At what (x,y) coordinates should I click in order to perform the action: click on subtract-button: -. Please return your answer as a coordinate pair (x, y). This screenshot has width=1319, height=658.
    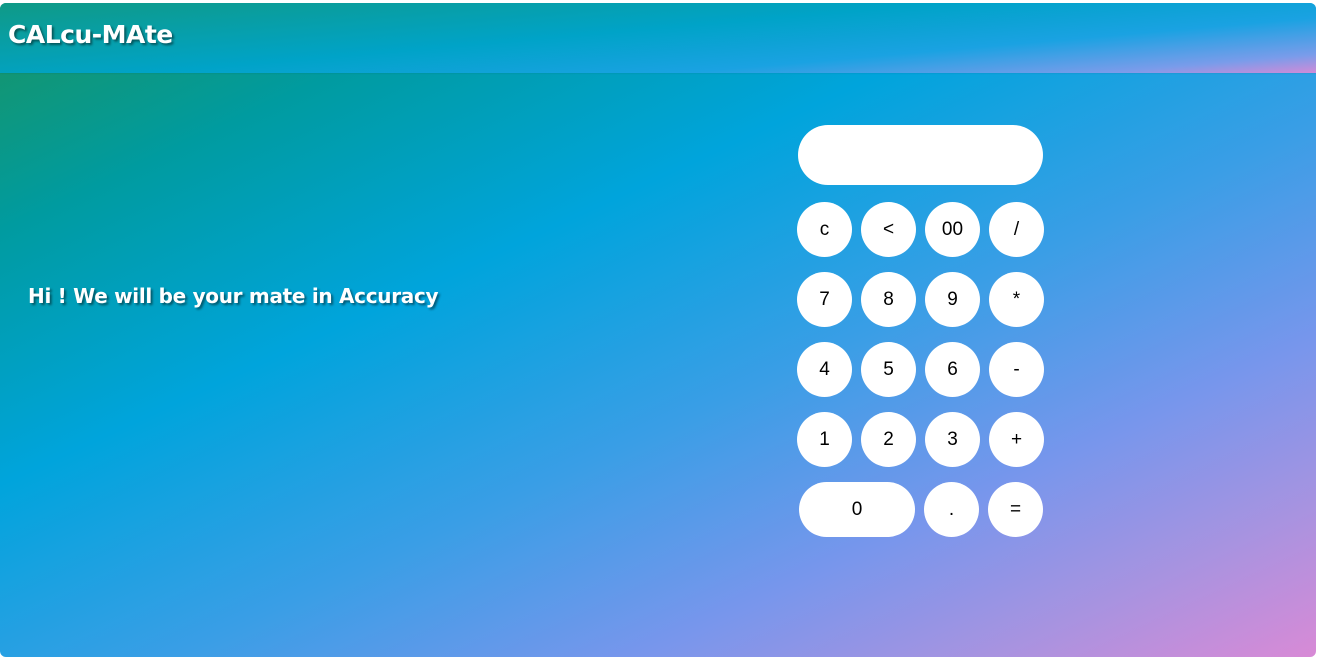
    Looking at the image, I should click on (1016, 369).